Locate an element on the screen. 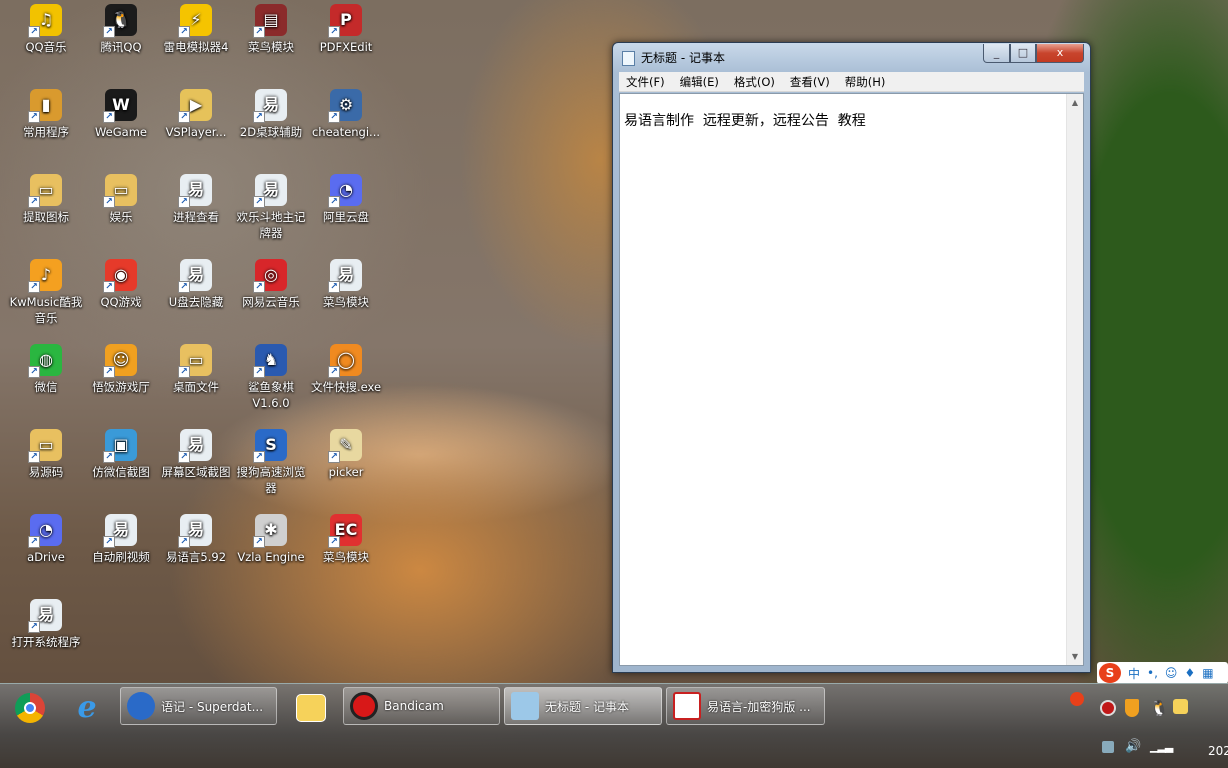 Image resolution: width=1228 pixels, height=768 pixels. volume-icon: 🔊 is located at coordinates (1133, 746).